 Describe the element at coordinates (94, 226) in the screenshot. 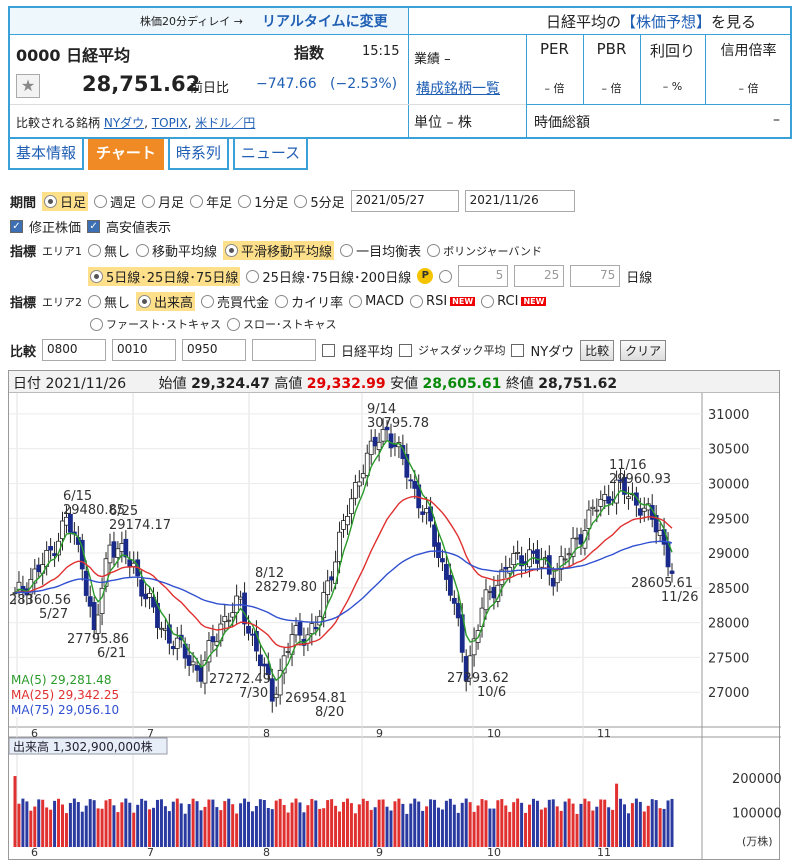

I see `highlow-checkbox: ✓` at that location.